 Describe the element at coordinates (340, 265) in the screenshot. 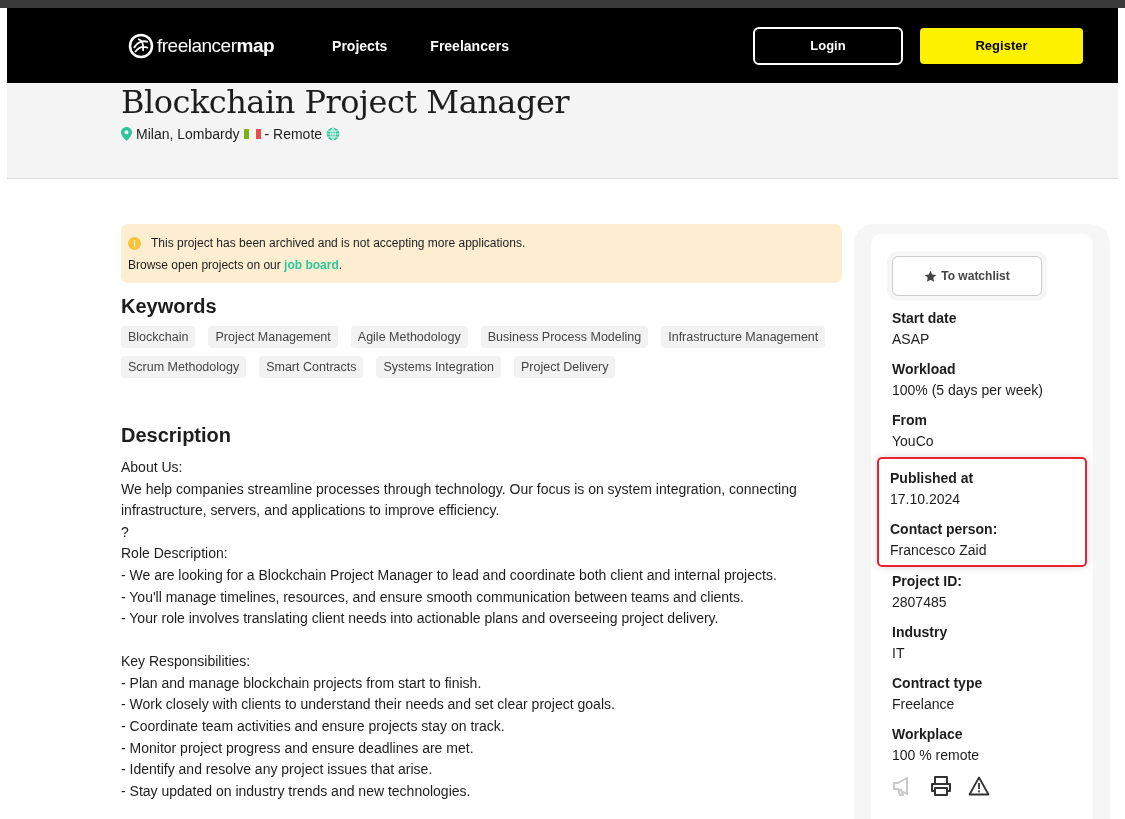

I see `notice-text: .` at that location.